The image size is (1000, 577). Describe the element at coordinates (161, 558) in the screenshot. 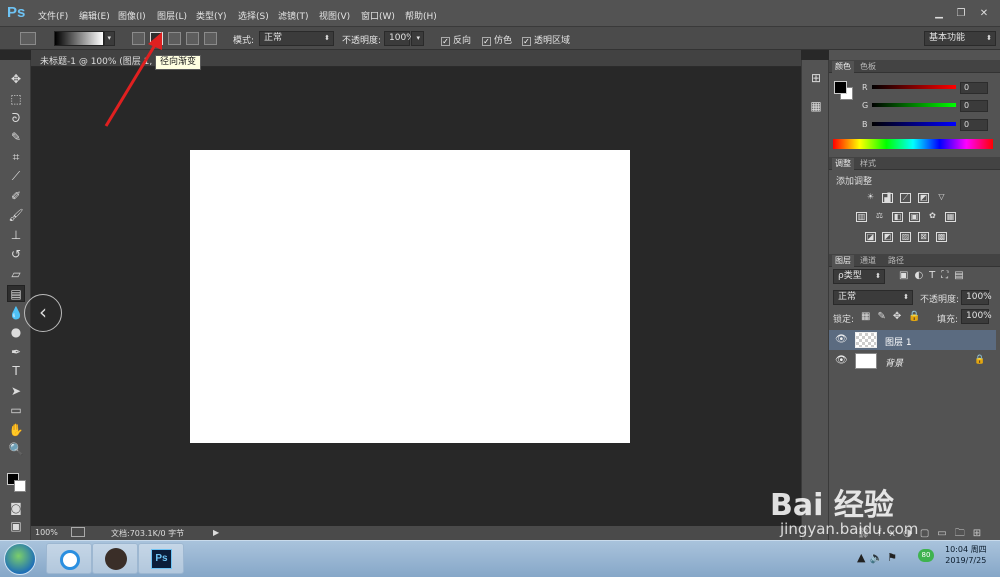

I see `taskbar-photoshop: Ps` at that location.